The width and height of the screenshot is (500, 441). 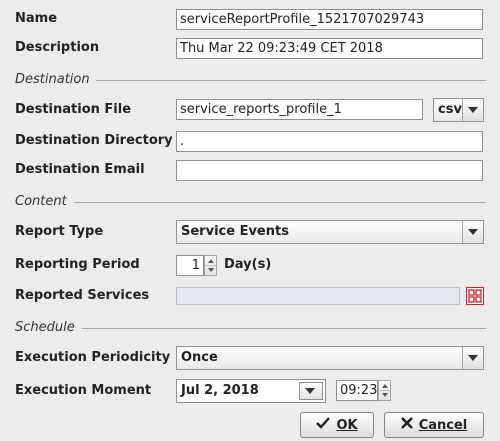 I want to click on date-dropdown-button, so click(x=311, y=391).